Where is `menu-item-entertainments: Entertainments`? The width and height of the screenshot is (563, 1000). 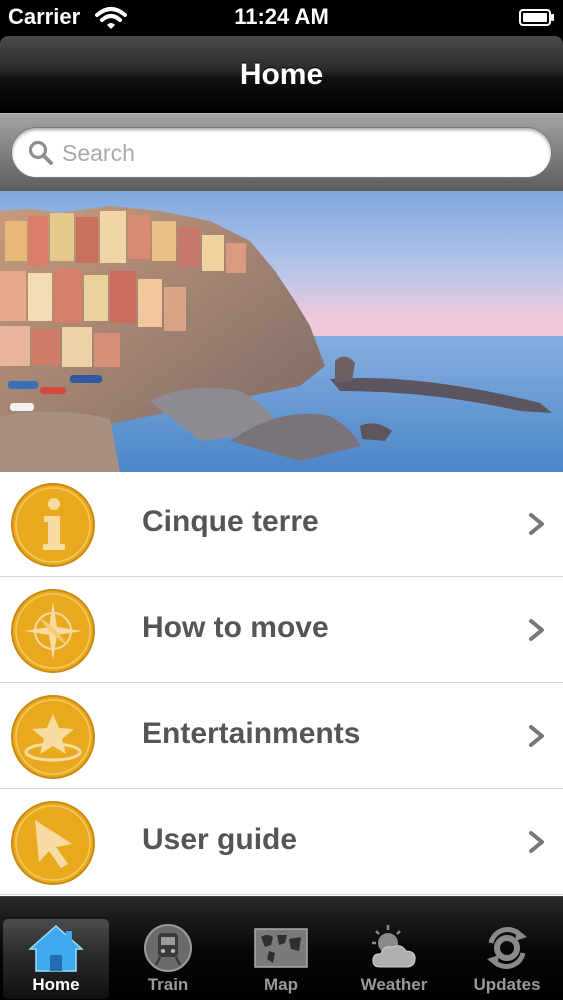 menu-item-entertainments: Entertainments is located at coordinates (281, 736).